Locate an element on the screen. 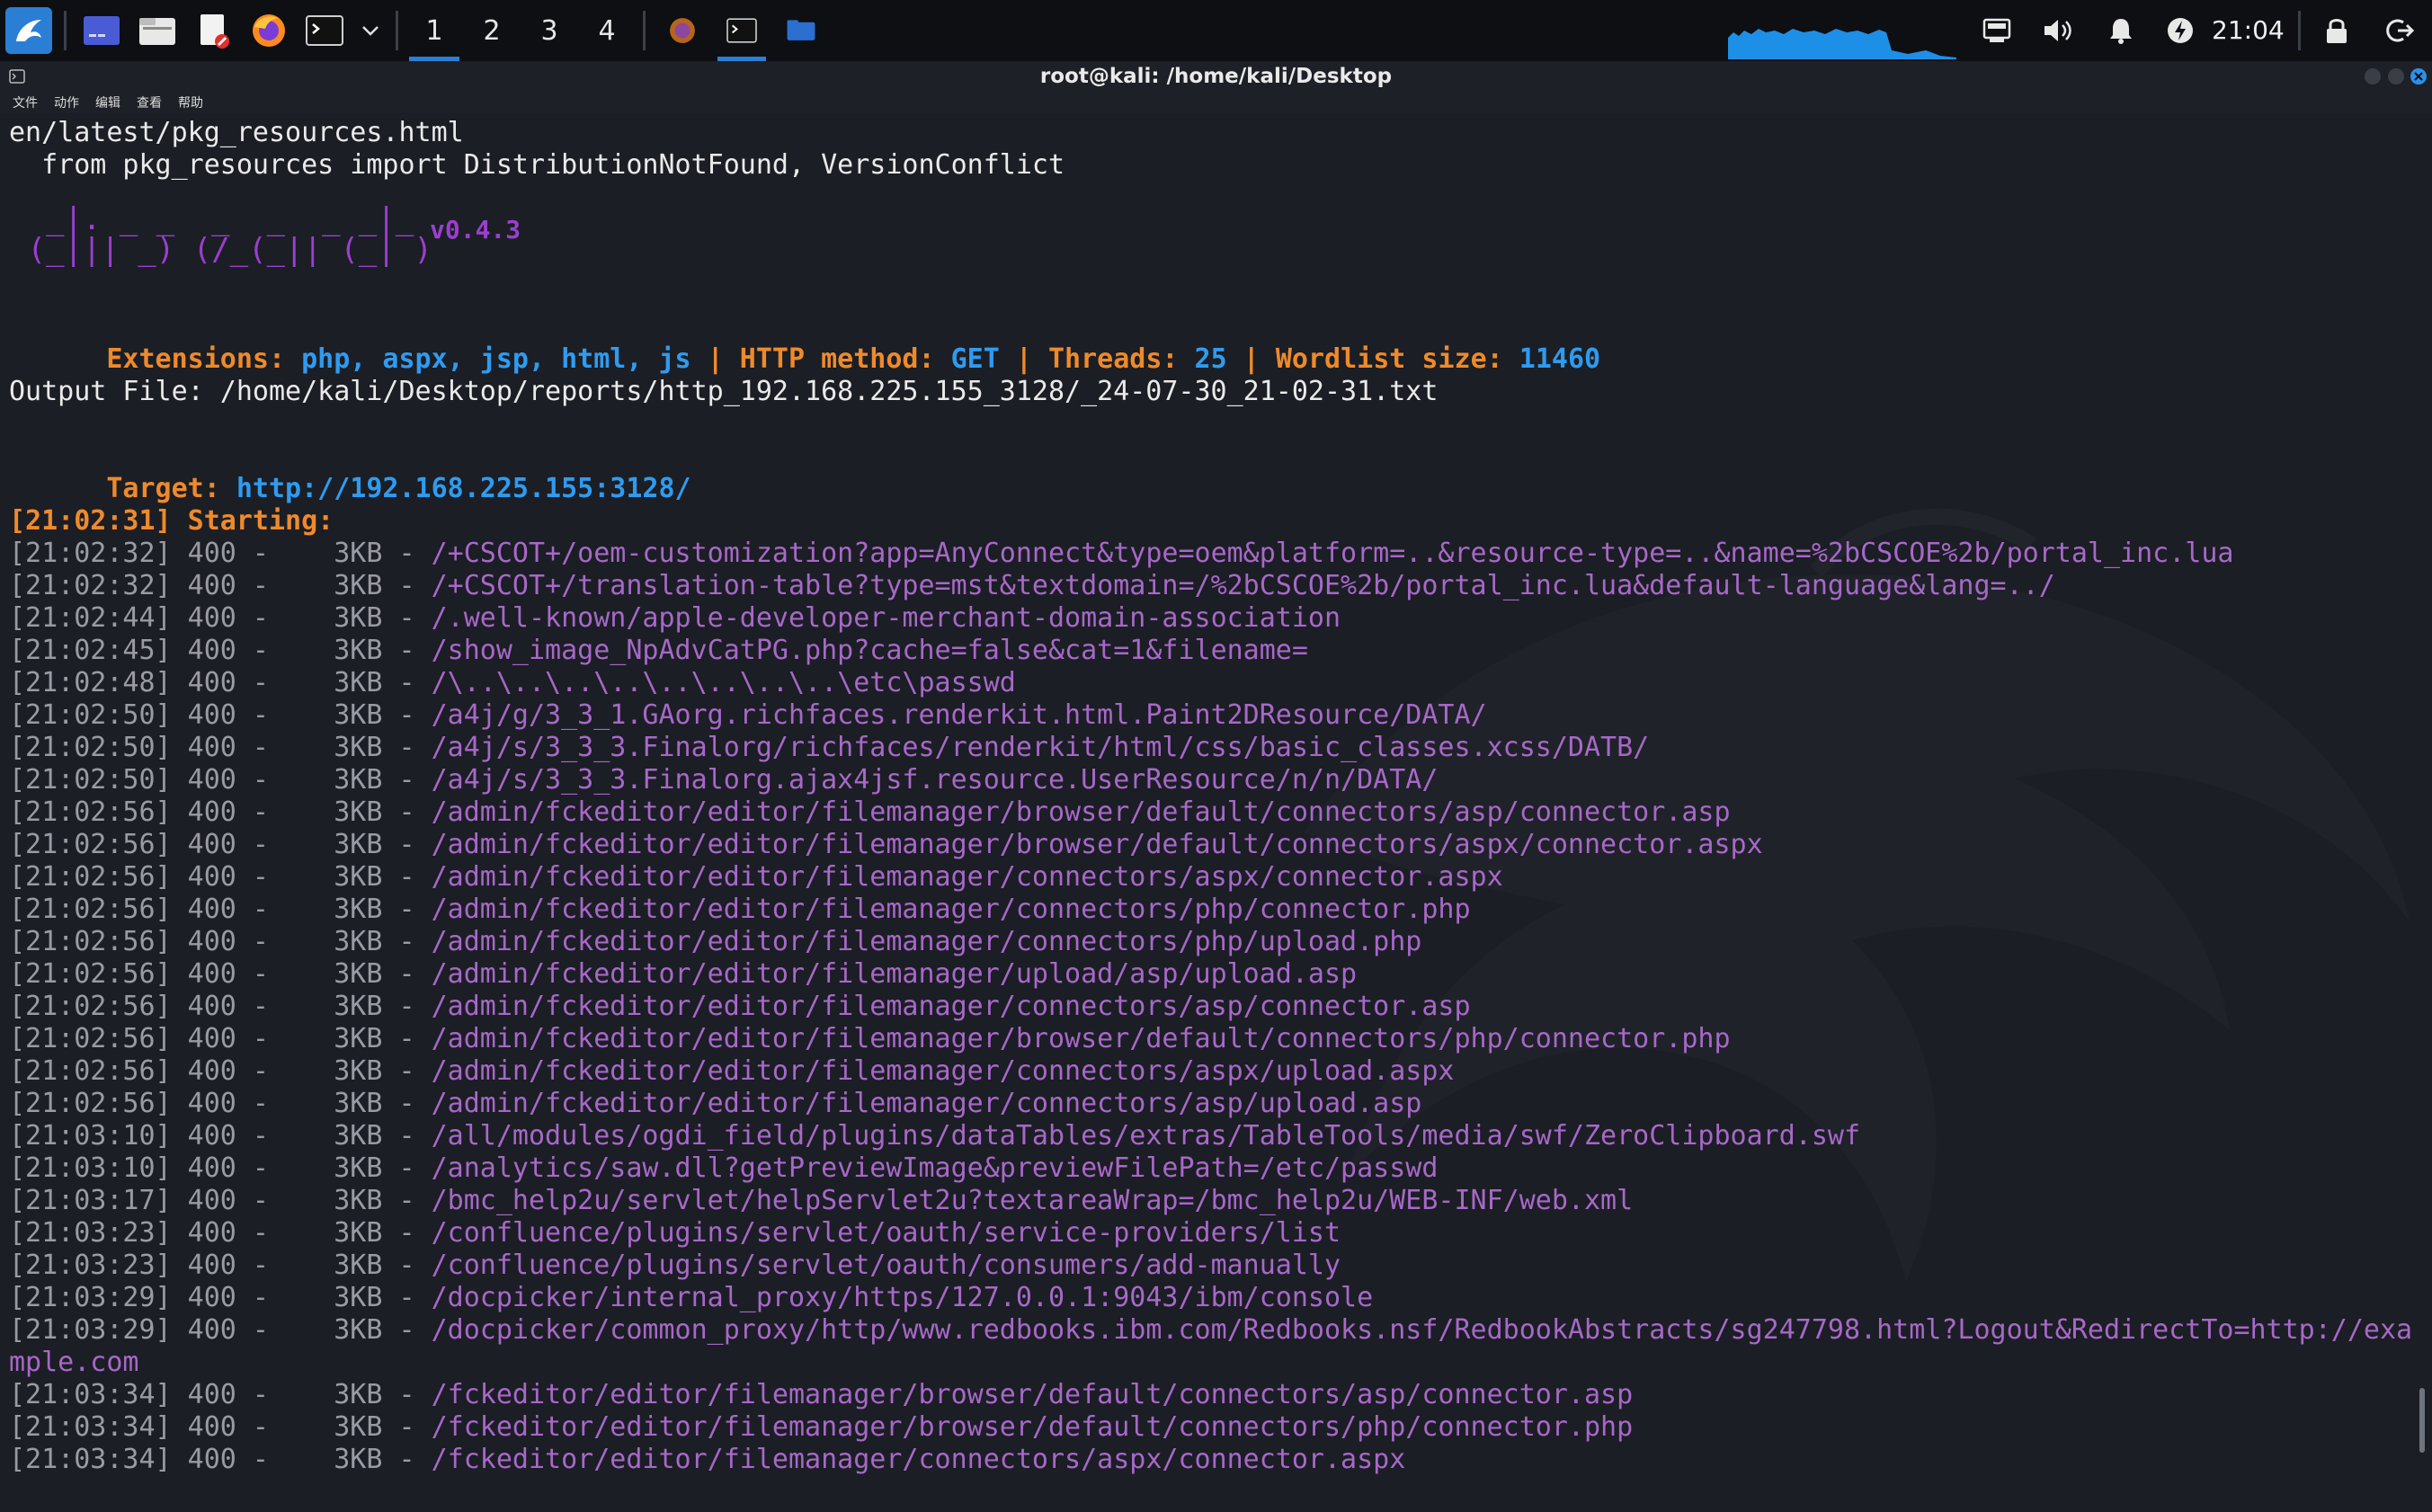 Image resolution: width=2432 pixels, height=1512 pixels. menu-edit: 编辑 is located at coordinates (107, 102).